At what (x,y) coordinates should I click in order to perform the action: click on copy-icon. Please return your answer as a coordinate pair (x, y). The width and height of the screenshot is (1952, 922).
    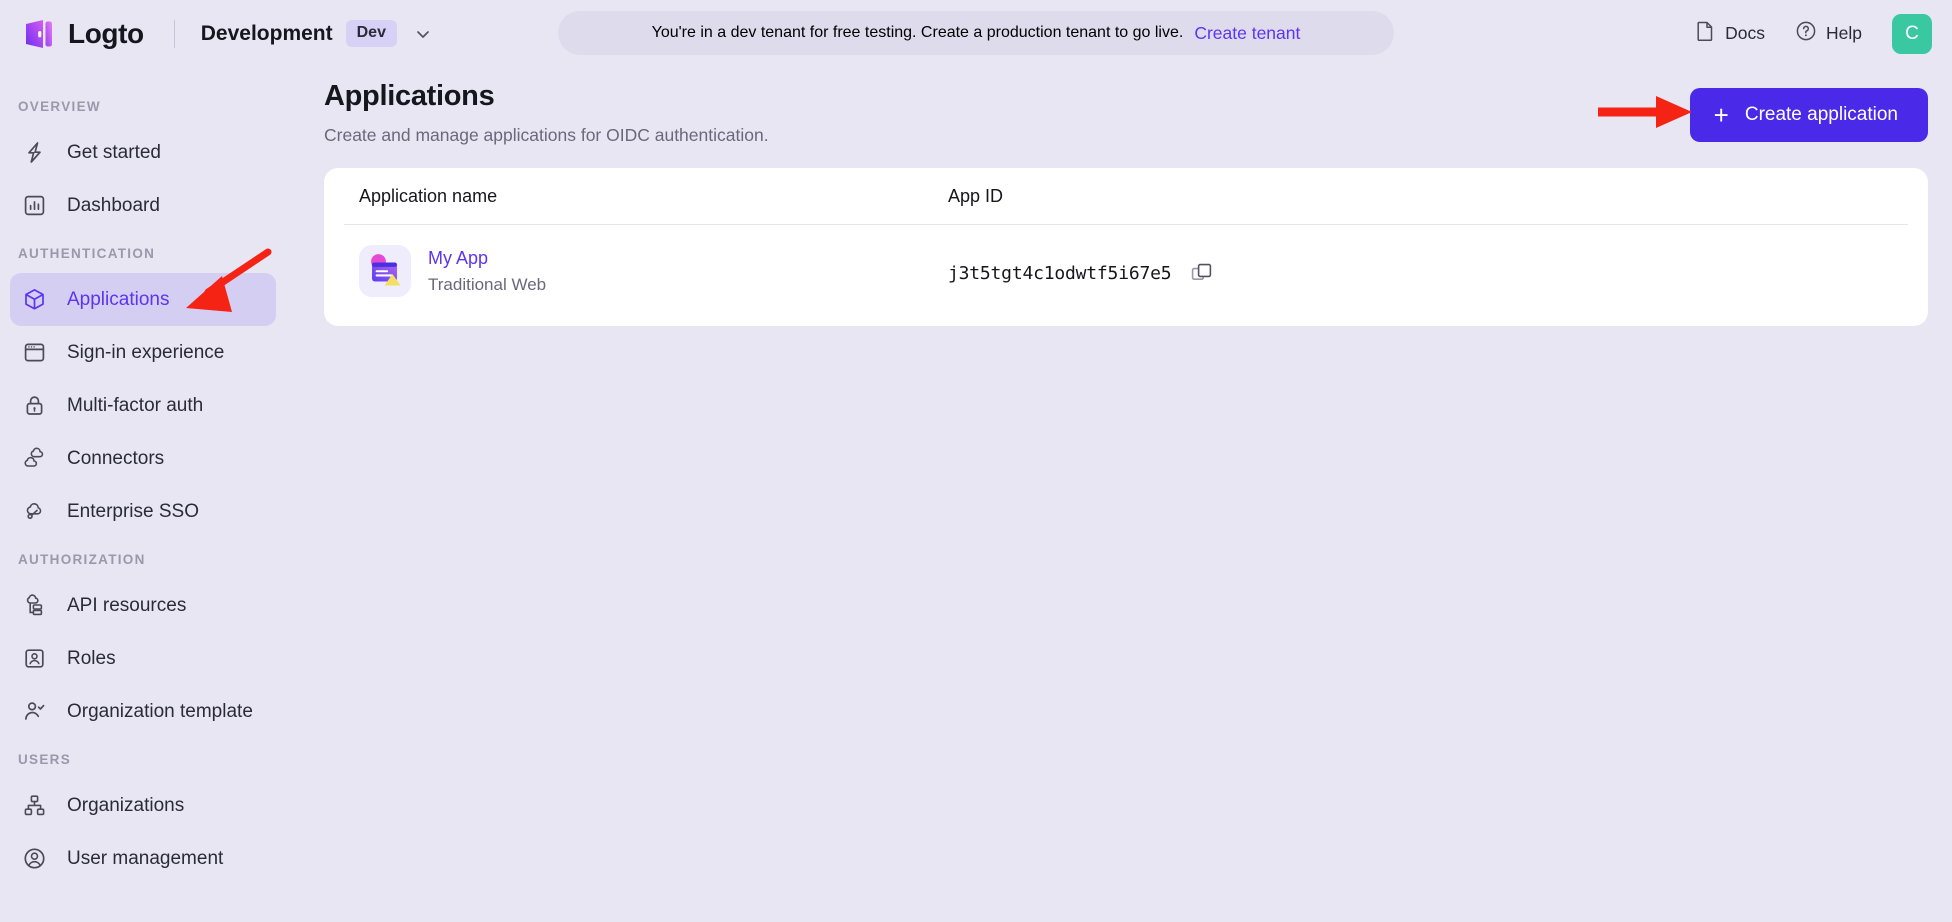
    Looking at the image, I should click on (1201, 273).